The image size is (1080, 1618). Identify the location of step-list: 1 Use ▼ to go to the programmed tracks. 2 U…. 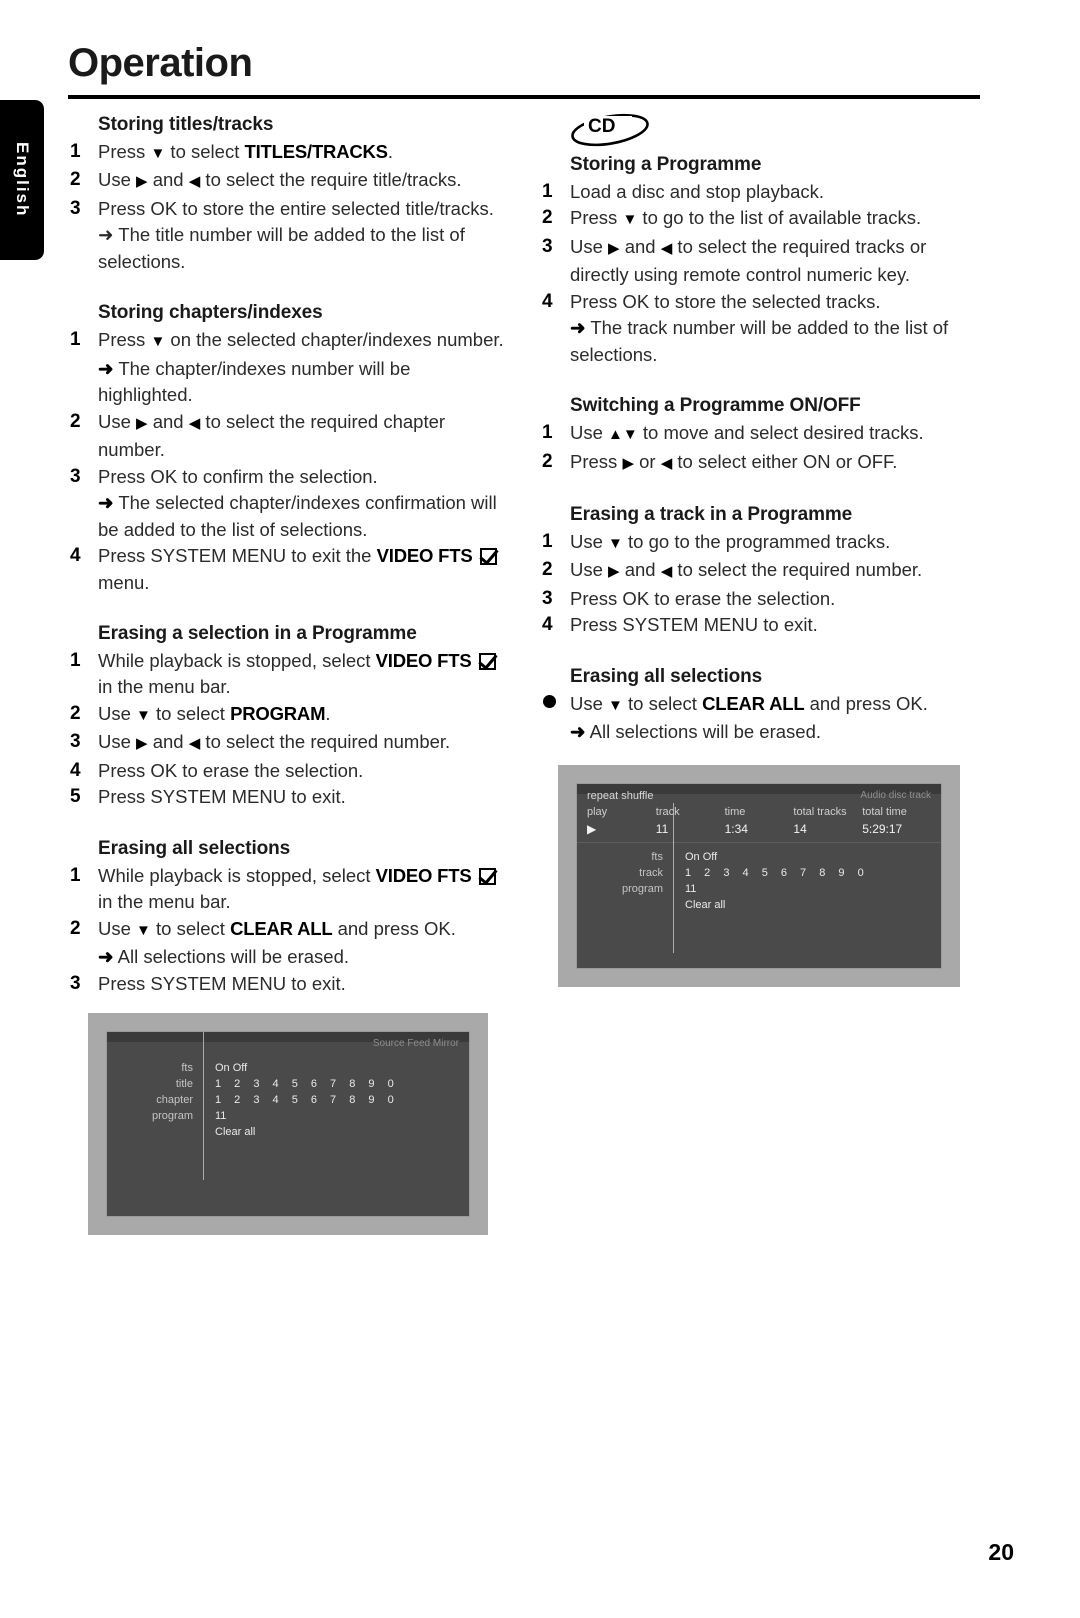
(760, 584).